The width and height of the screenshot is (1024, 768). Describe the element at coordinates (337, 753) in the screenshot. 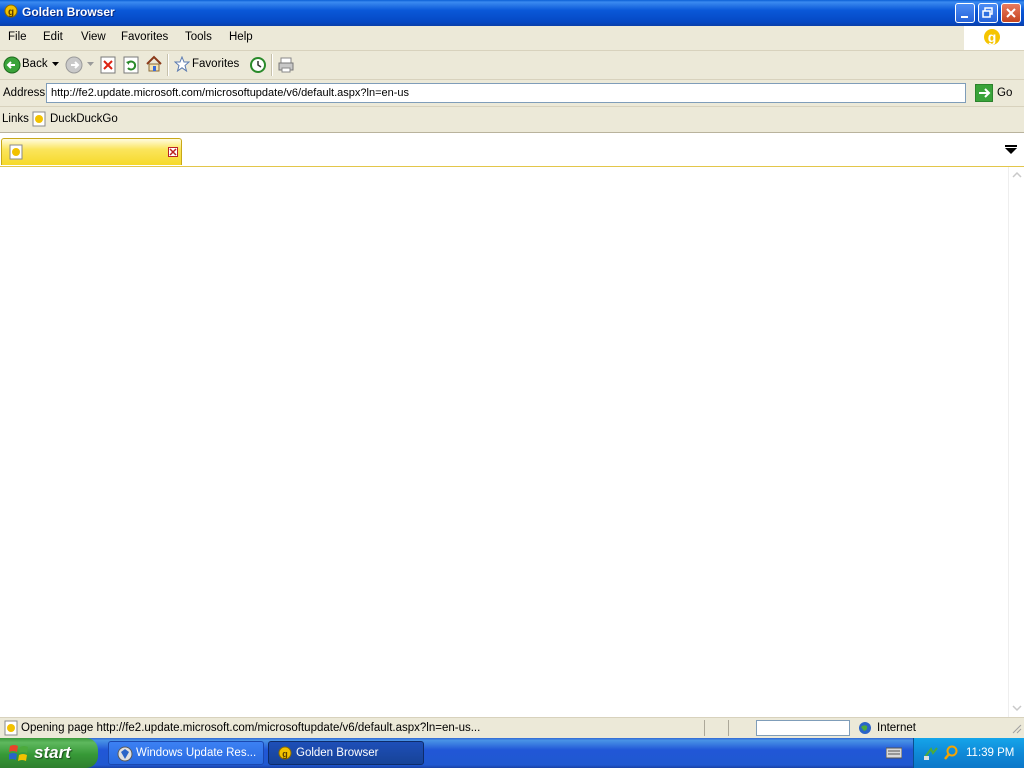

I see `taskbar-button-label: Golden Browser` at that location.